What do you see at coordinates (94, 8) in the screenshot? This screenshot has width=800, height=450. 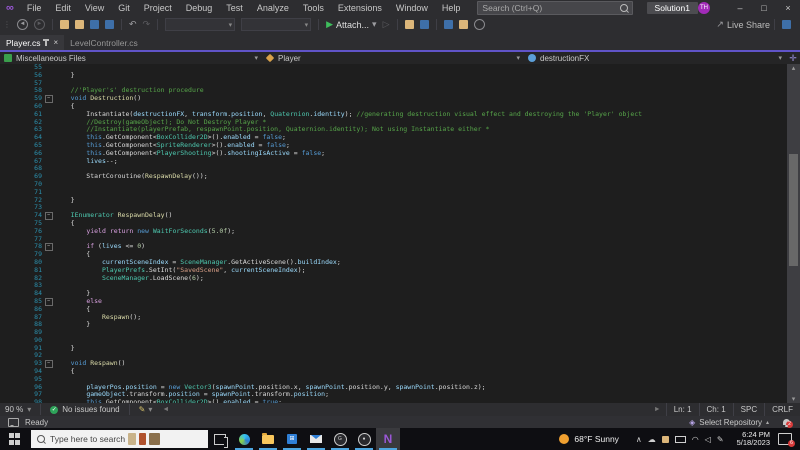 I see `menu-view: View` at bounding box center [94, 8].